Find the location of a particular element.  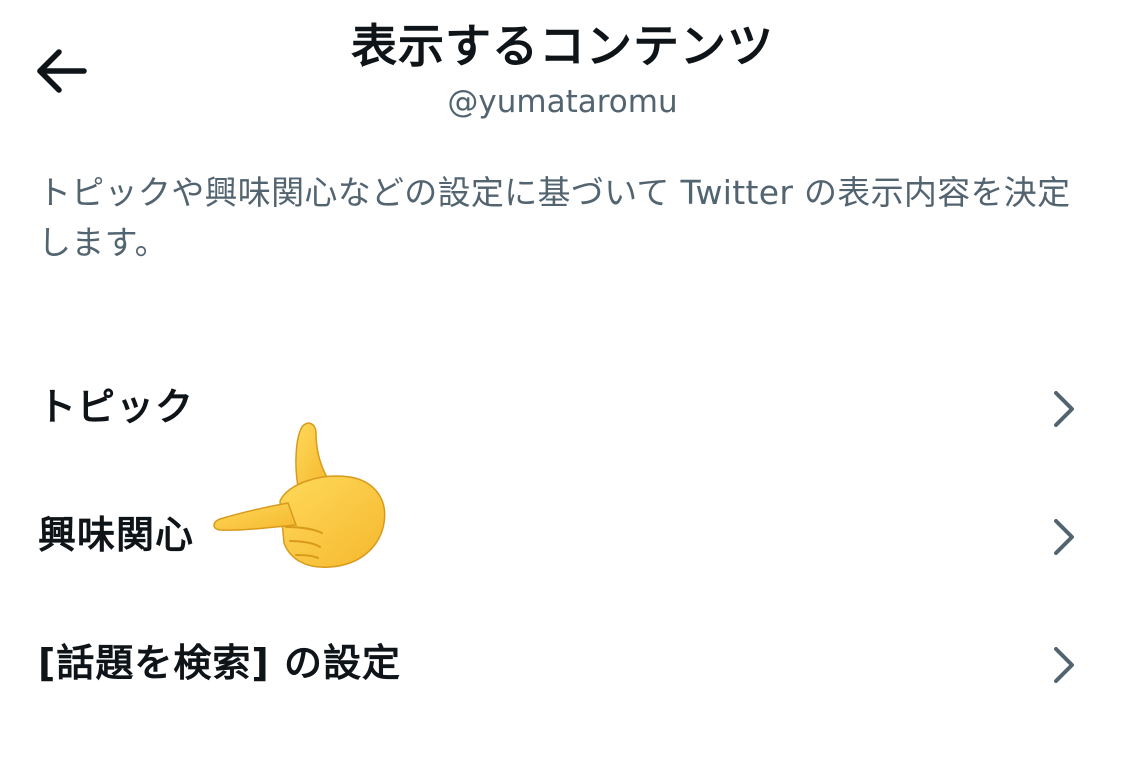

menu-item-label: 興味関心 is located at coordinates (116, 535).